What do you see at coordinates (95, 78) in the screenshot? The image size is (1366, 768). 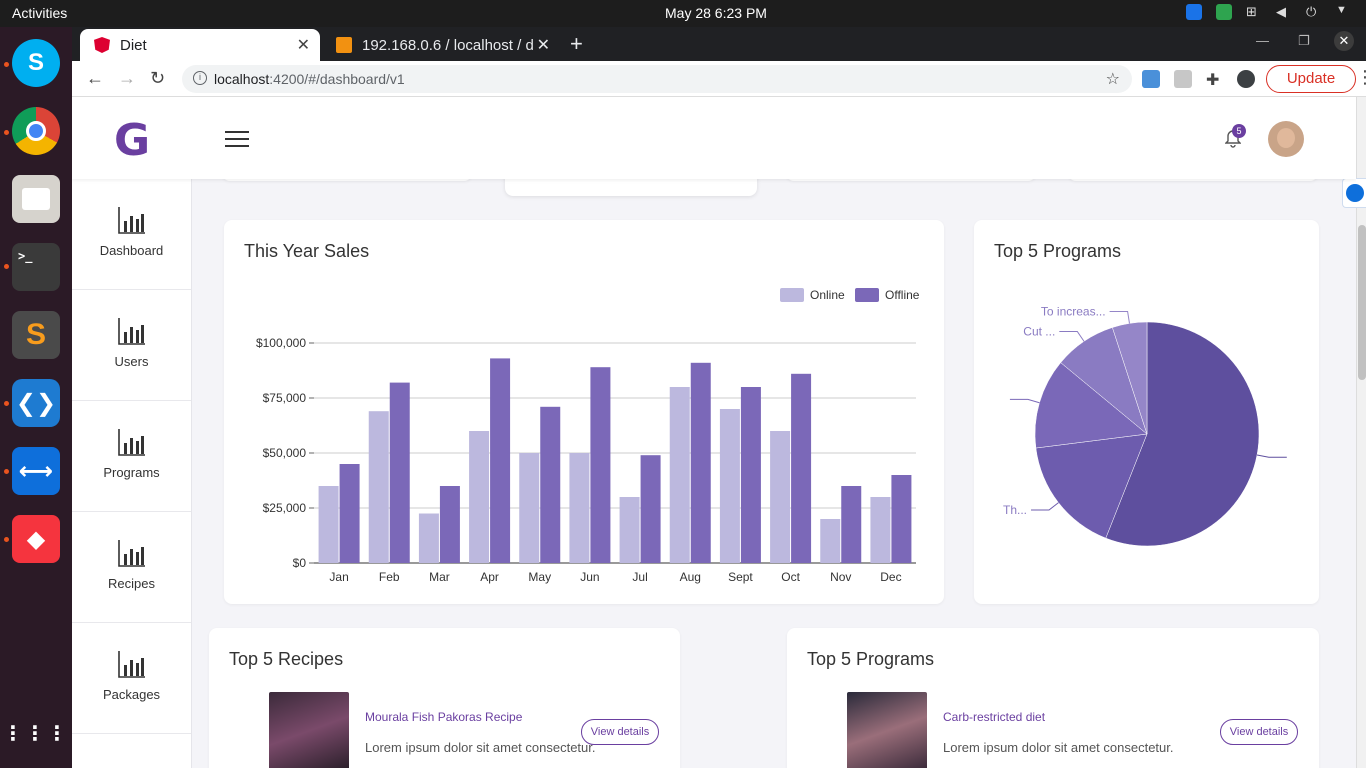 I see `back-icon: ←` at bounding box center [95, 78].